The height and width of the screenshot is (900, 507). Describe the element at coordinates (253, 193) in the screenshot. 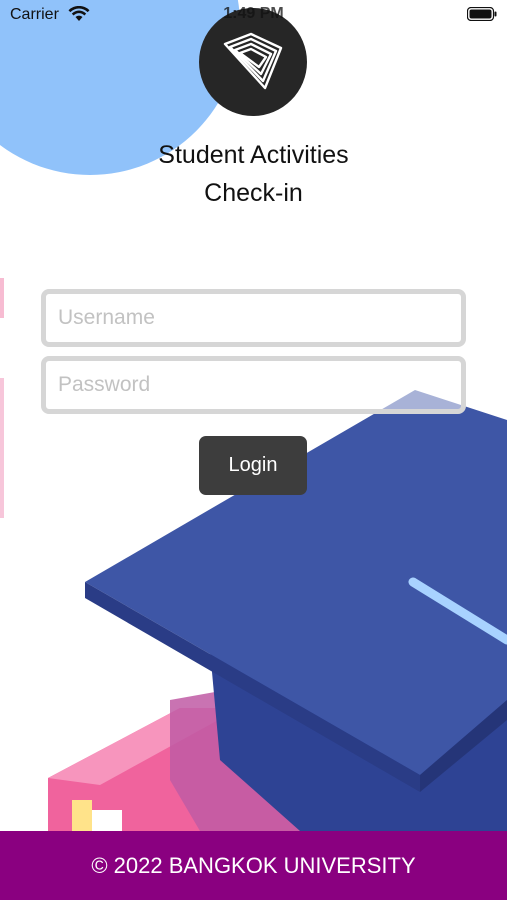

I see `title-line-2: Check-in` at that location.